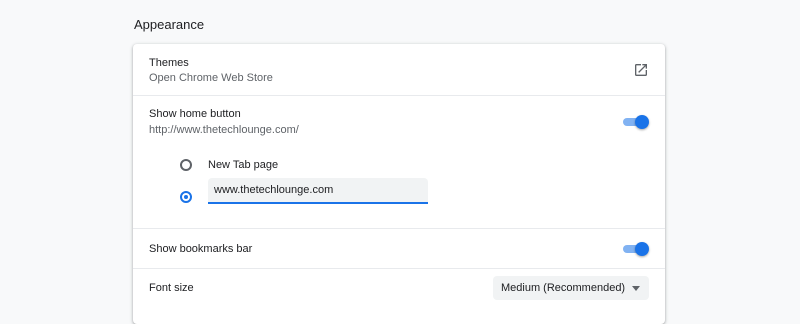 Image resolution: width=800 pixels, height=324 pixels. Describe the element at coordinates (195, 114) in the screenshot. I see `home-button-label: Show home button` at that location.